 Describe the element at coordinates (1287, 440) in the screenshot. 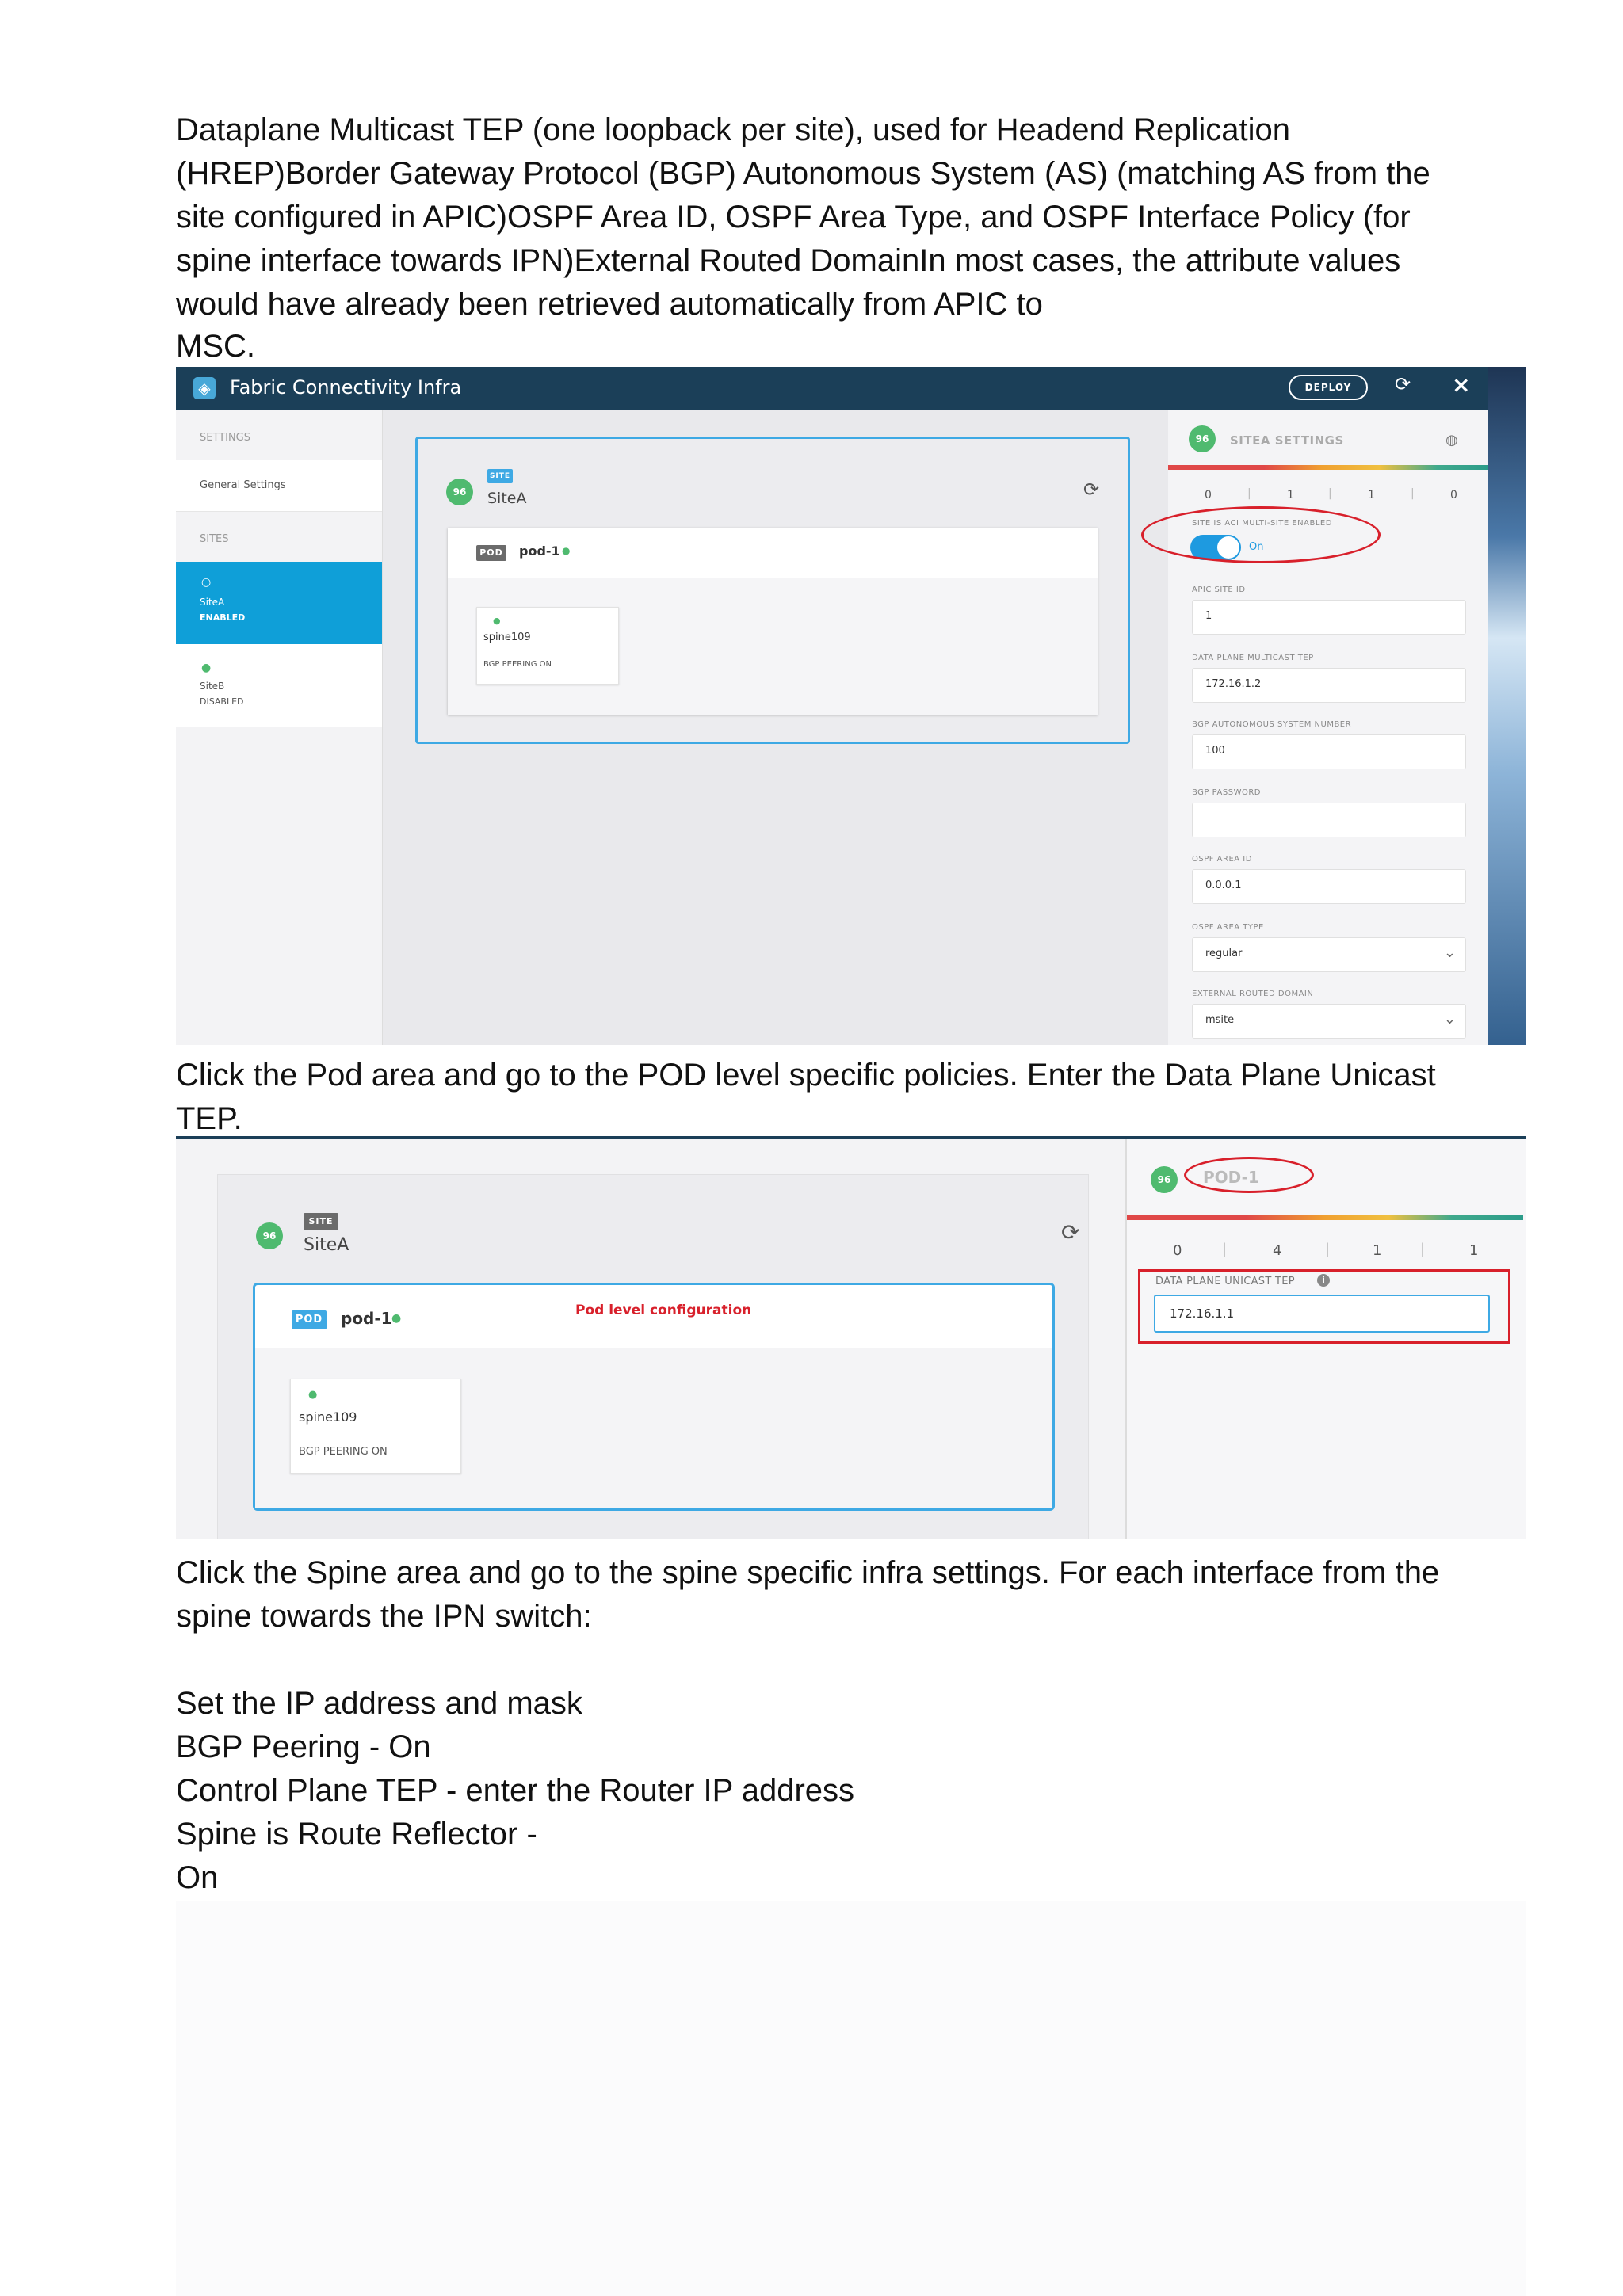

I see `settings-title: SITEA SETTINGS` at that location.